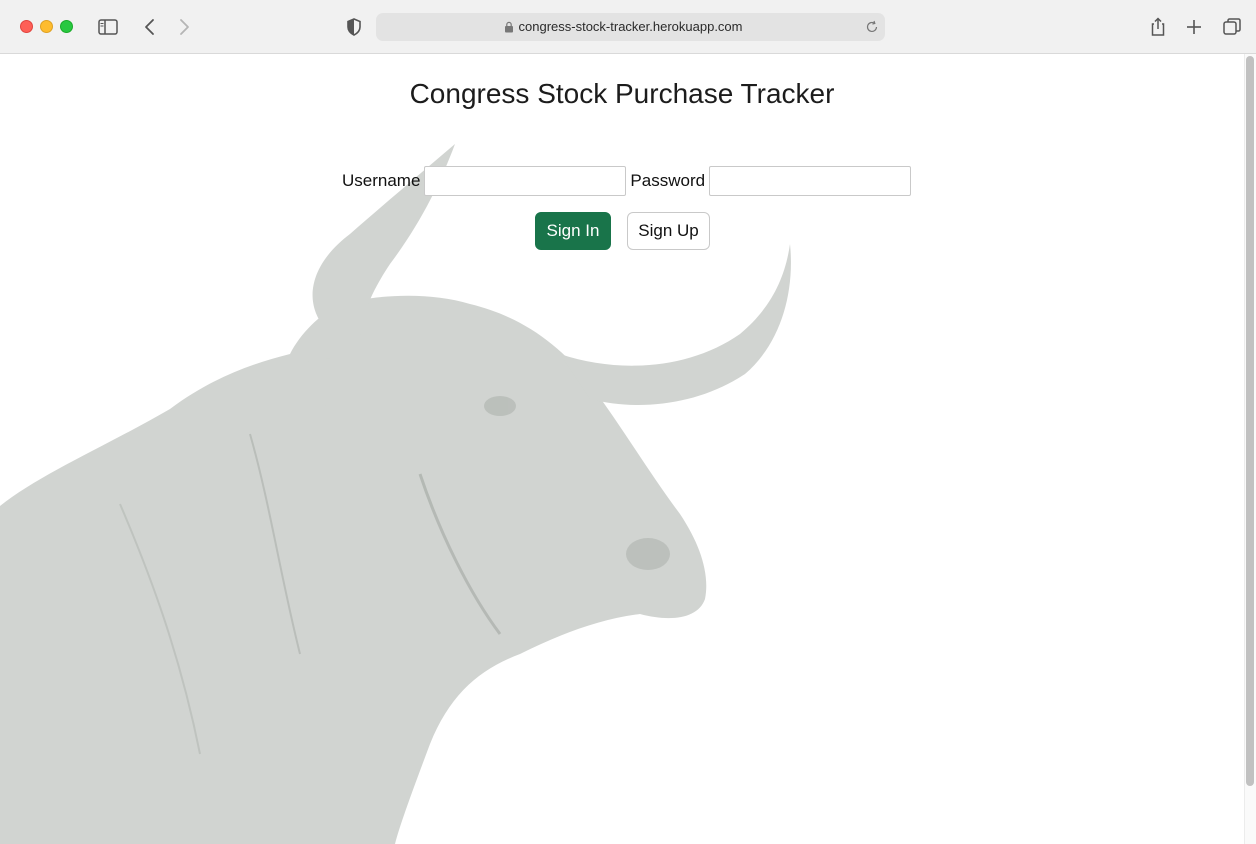 Image resolution: width=1256 pixels, height=844 pixels. What do you see at coordinates (573, 231) in the screenshot?
I see `sign-in-button: Sign In` at bounding box center [573, 231].